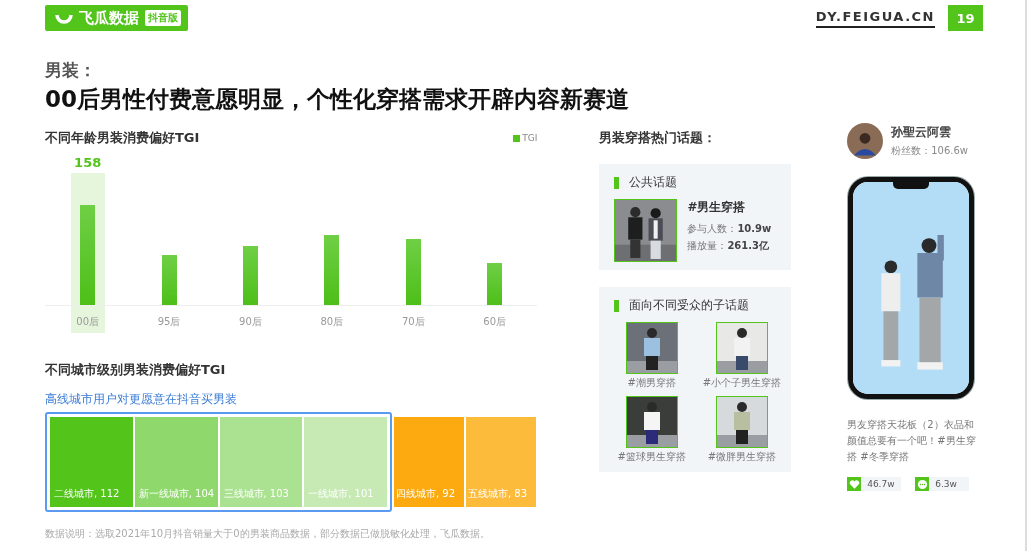  What do you see at coordinates (946, 484) in the screenshot?
I see `comment-count: 6.3w` at bounding box center [946, 484].